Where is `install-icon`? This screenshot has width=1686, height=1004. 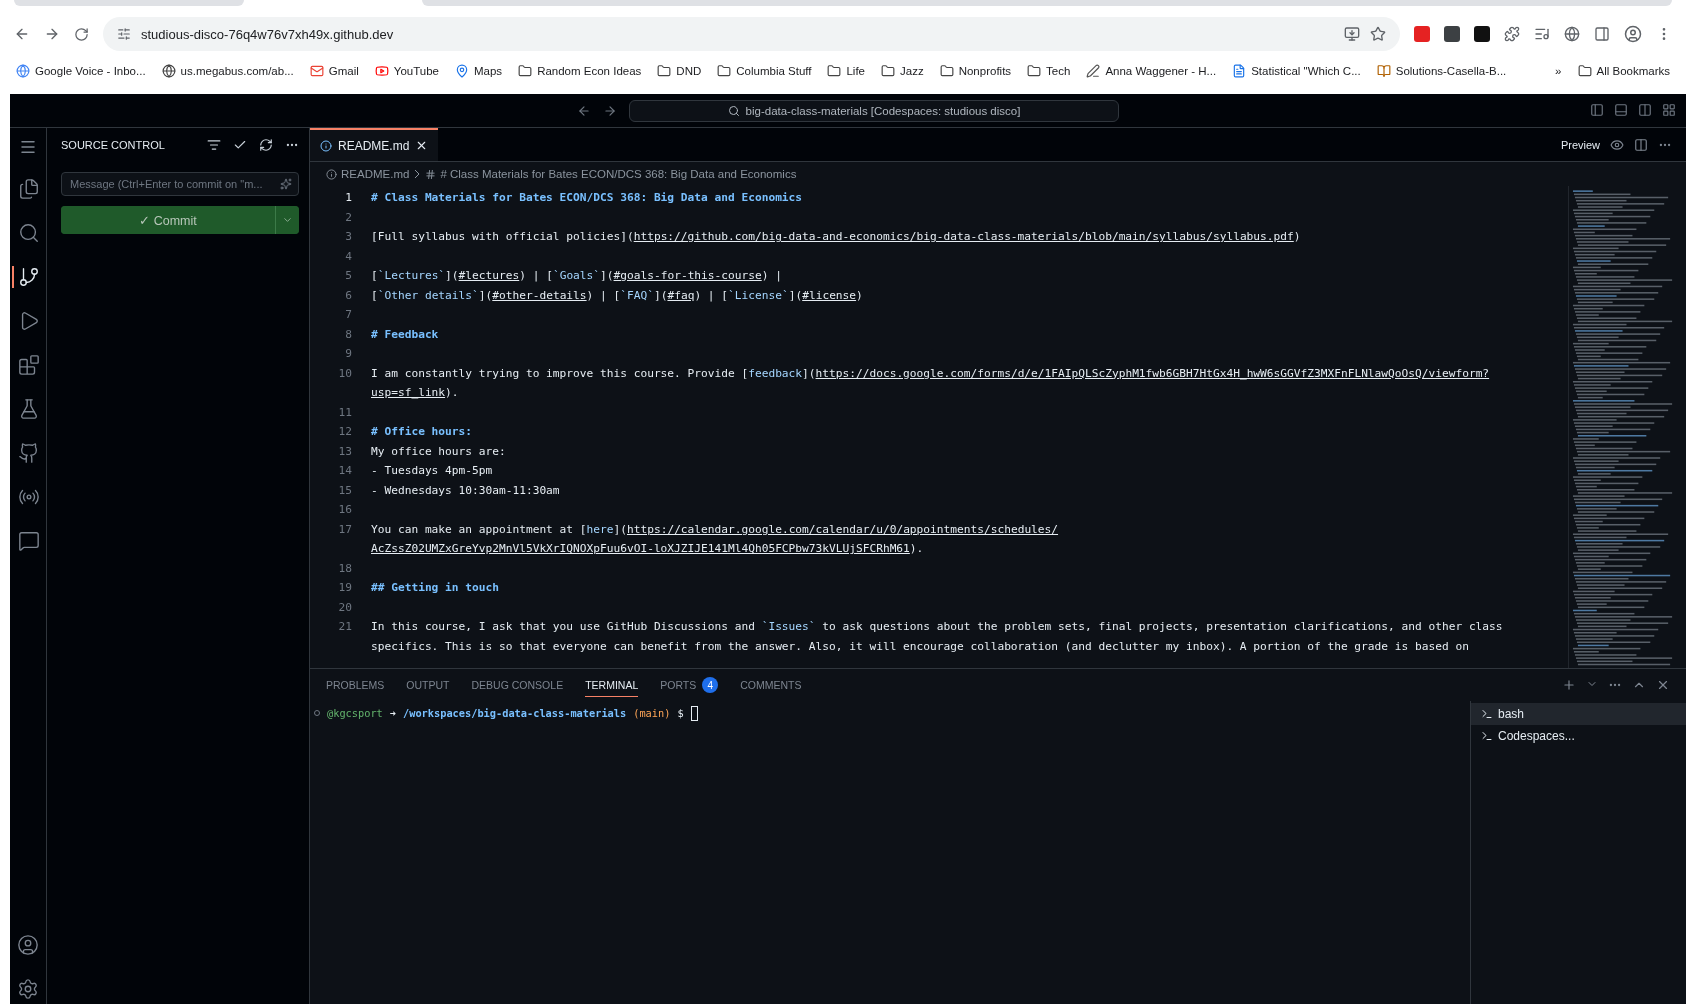 install-icon is located at coordinates (1352, 34).